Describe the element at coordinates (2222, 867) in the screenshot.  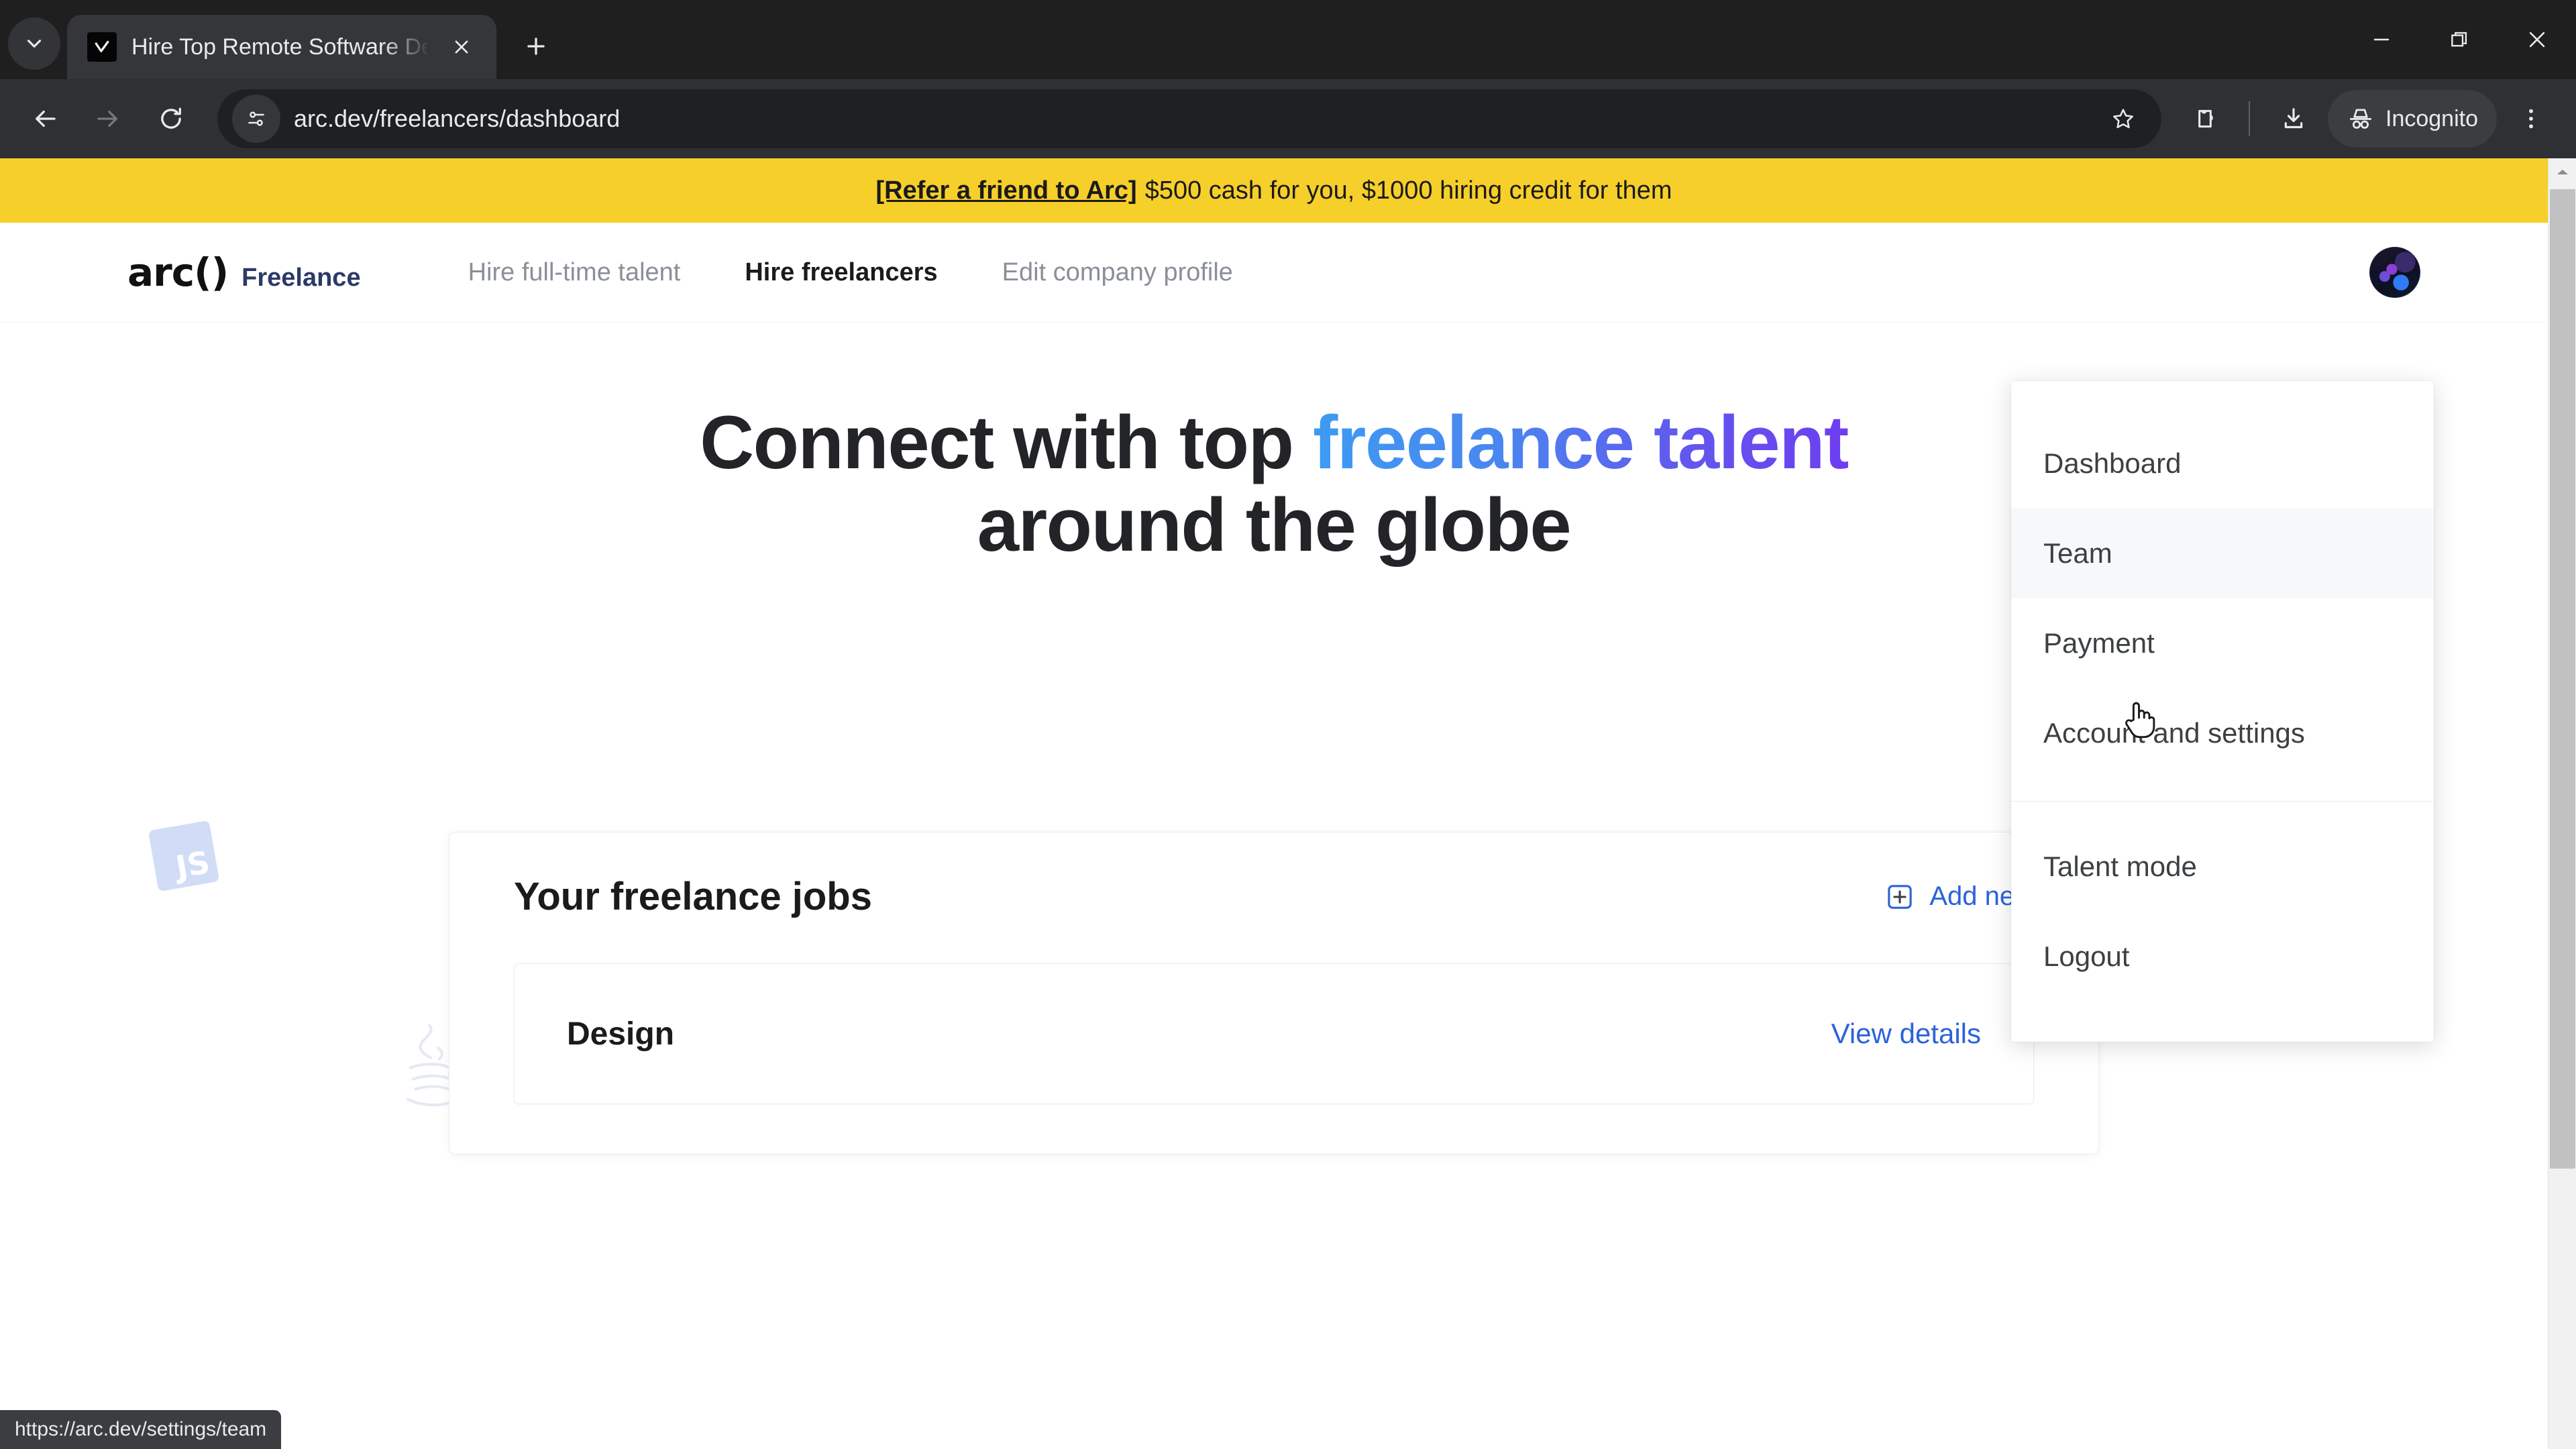
I see `menu-item-talent-mode: Talent mode` at that location.